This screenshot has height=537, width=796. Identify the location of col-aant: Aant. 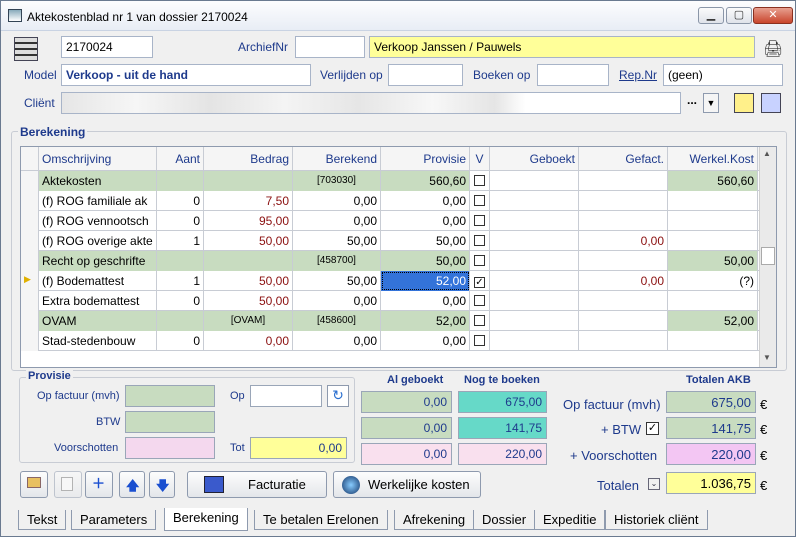
(180, 159).